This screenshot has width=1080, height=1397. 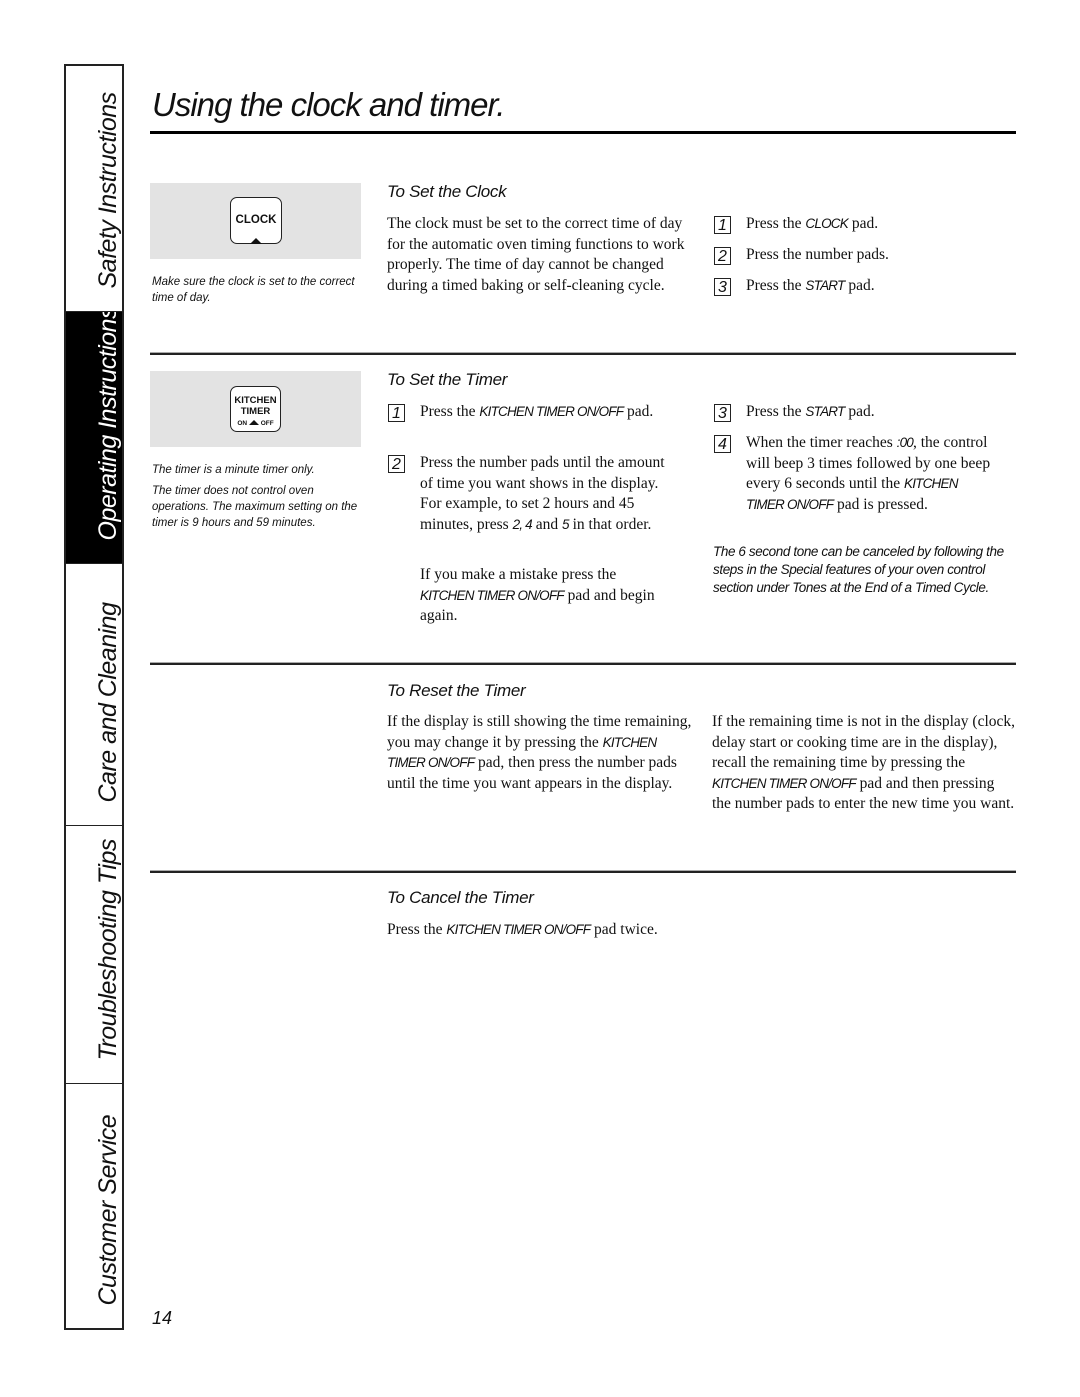 I want to click on tab-label: Customer Service, so click(x=108, y=1210).